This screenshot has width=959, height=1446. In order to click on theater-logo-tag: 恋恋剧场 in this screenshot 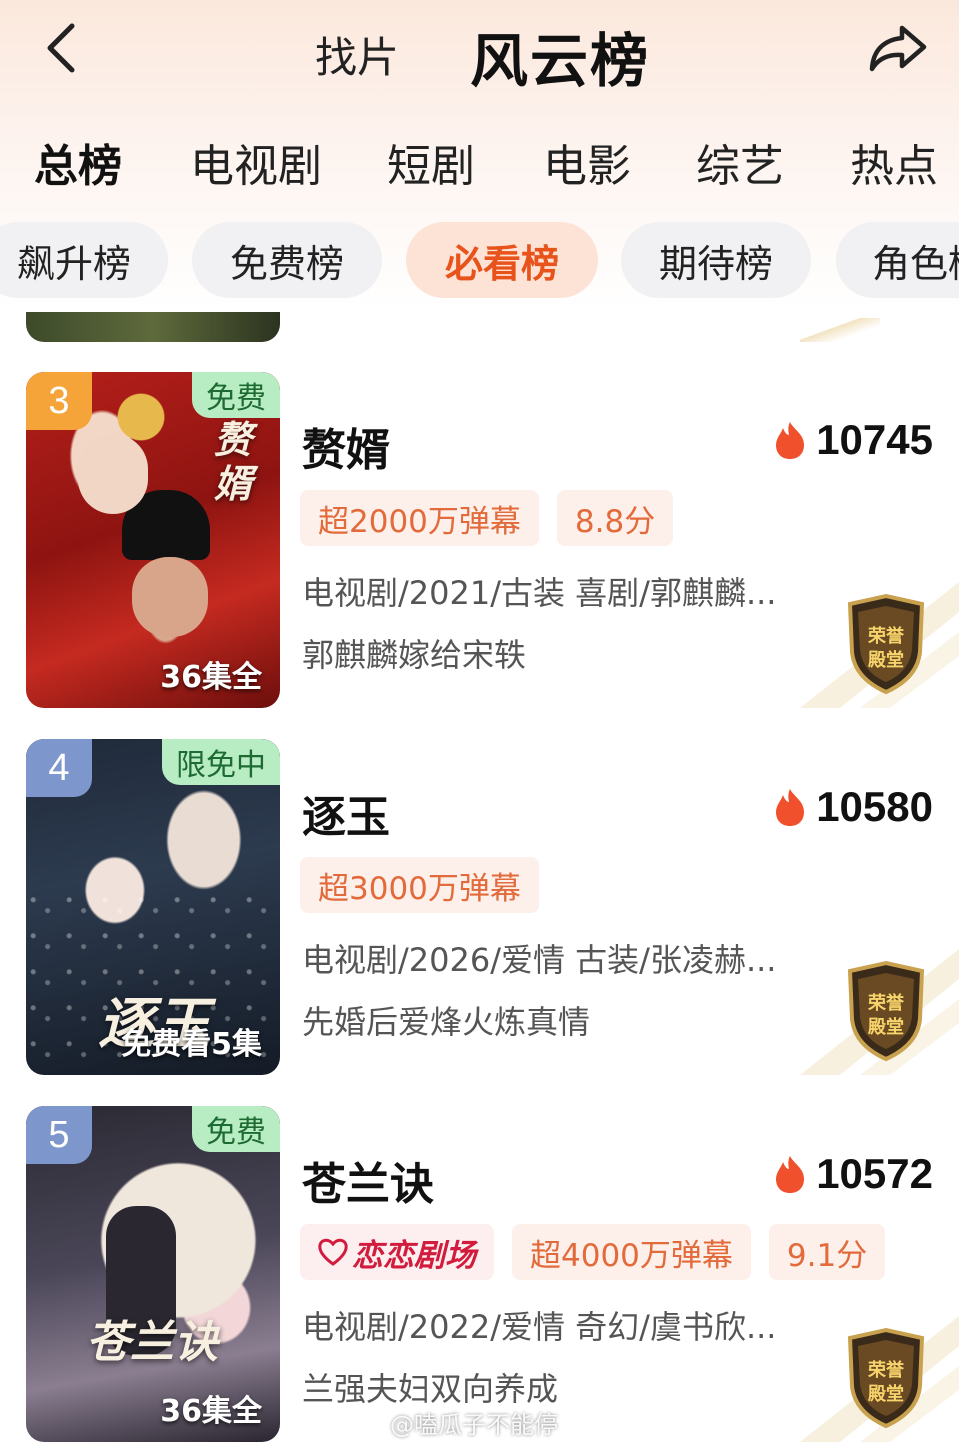, I will do `click(397, 1252)`.